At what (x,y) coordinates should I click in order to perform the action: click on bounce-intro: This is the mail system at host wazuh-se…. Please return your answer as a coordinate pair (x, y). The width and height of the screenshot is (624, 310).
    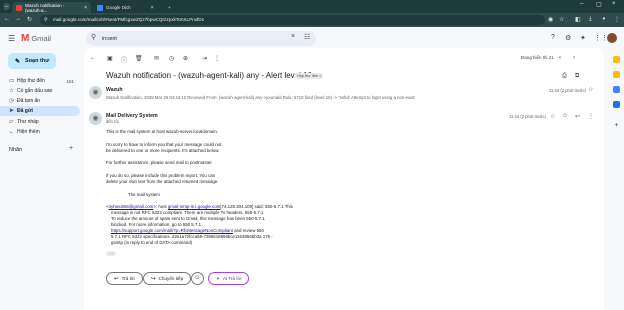
    Looking at the image, I should click on (162, 131).